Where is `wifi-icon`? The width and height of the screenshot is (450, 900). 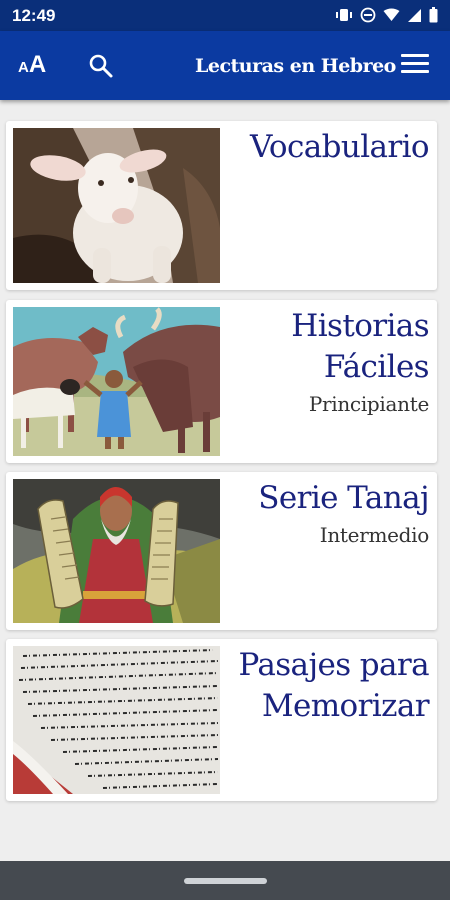 wifi-icon is located at coordinates (391, 17).